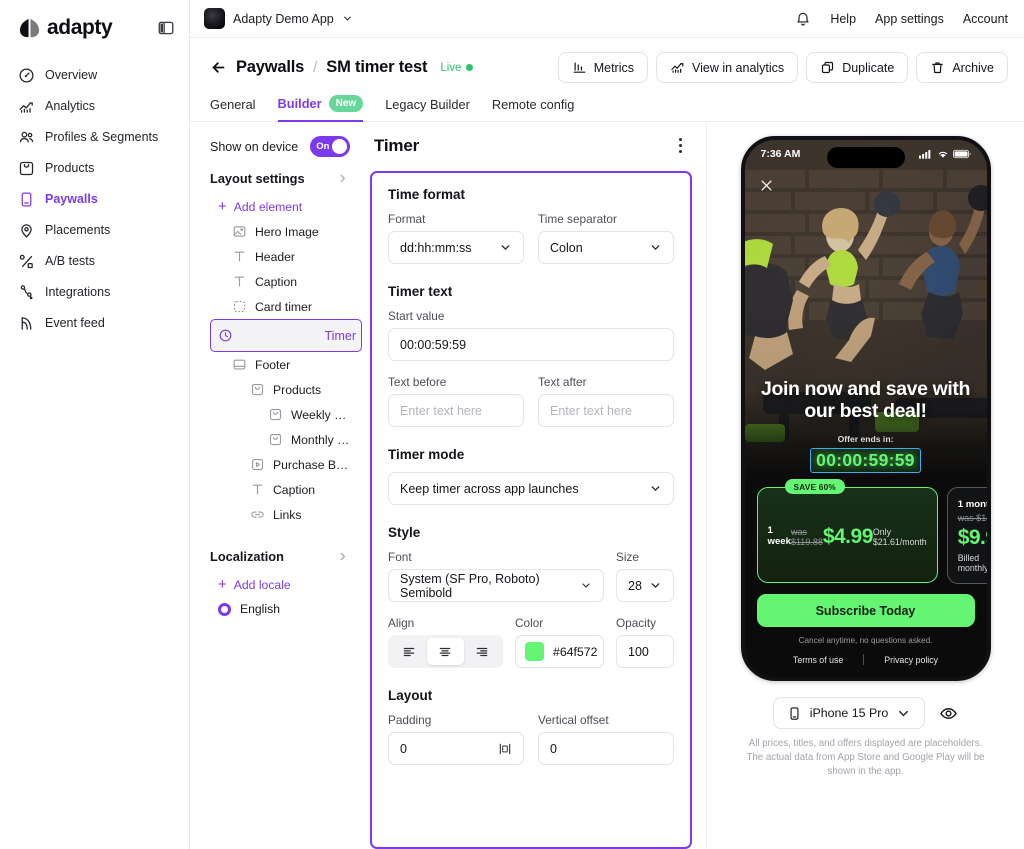 The width and height of the screenshot is (1024, 849). Describe the element at coordinates (849, 713) in the screenshot. I see `device-selector: iPhone 15 Pro` at that location.